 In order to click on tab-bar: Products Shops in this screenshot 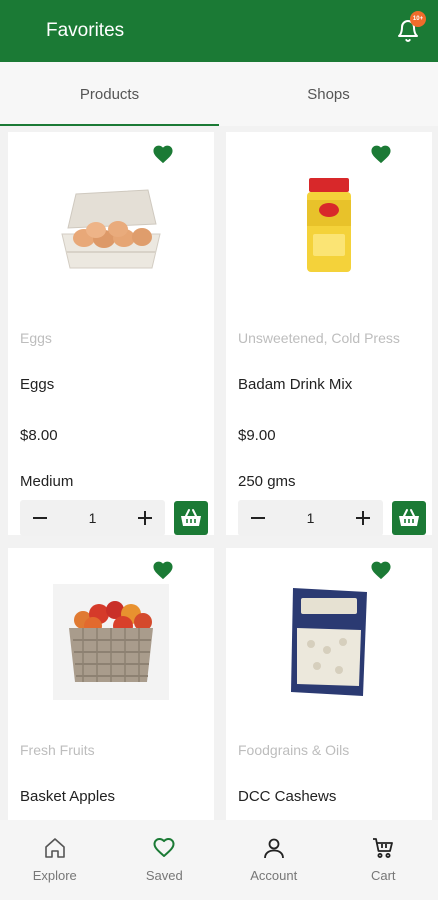, I will do `click(219, 94)`.